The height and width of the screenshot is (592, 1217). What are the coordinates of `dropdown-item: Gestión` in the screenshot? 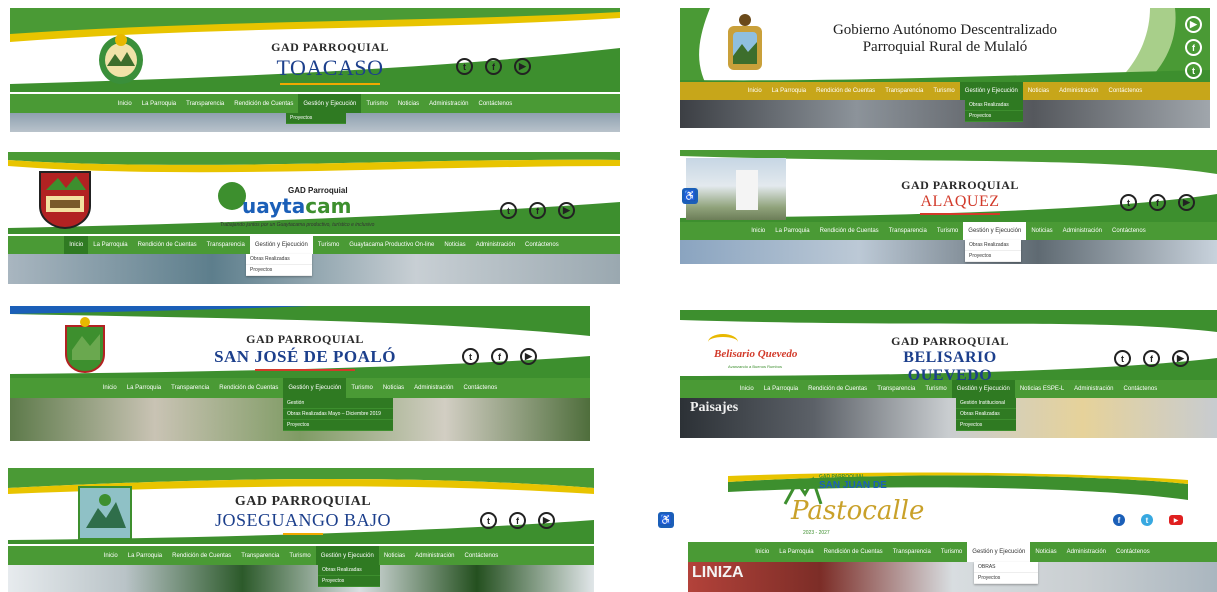 It's located at (338, 403).